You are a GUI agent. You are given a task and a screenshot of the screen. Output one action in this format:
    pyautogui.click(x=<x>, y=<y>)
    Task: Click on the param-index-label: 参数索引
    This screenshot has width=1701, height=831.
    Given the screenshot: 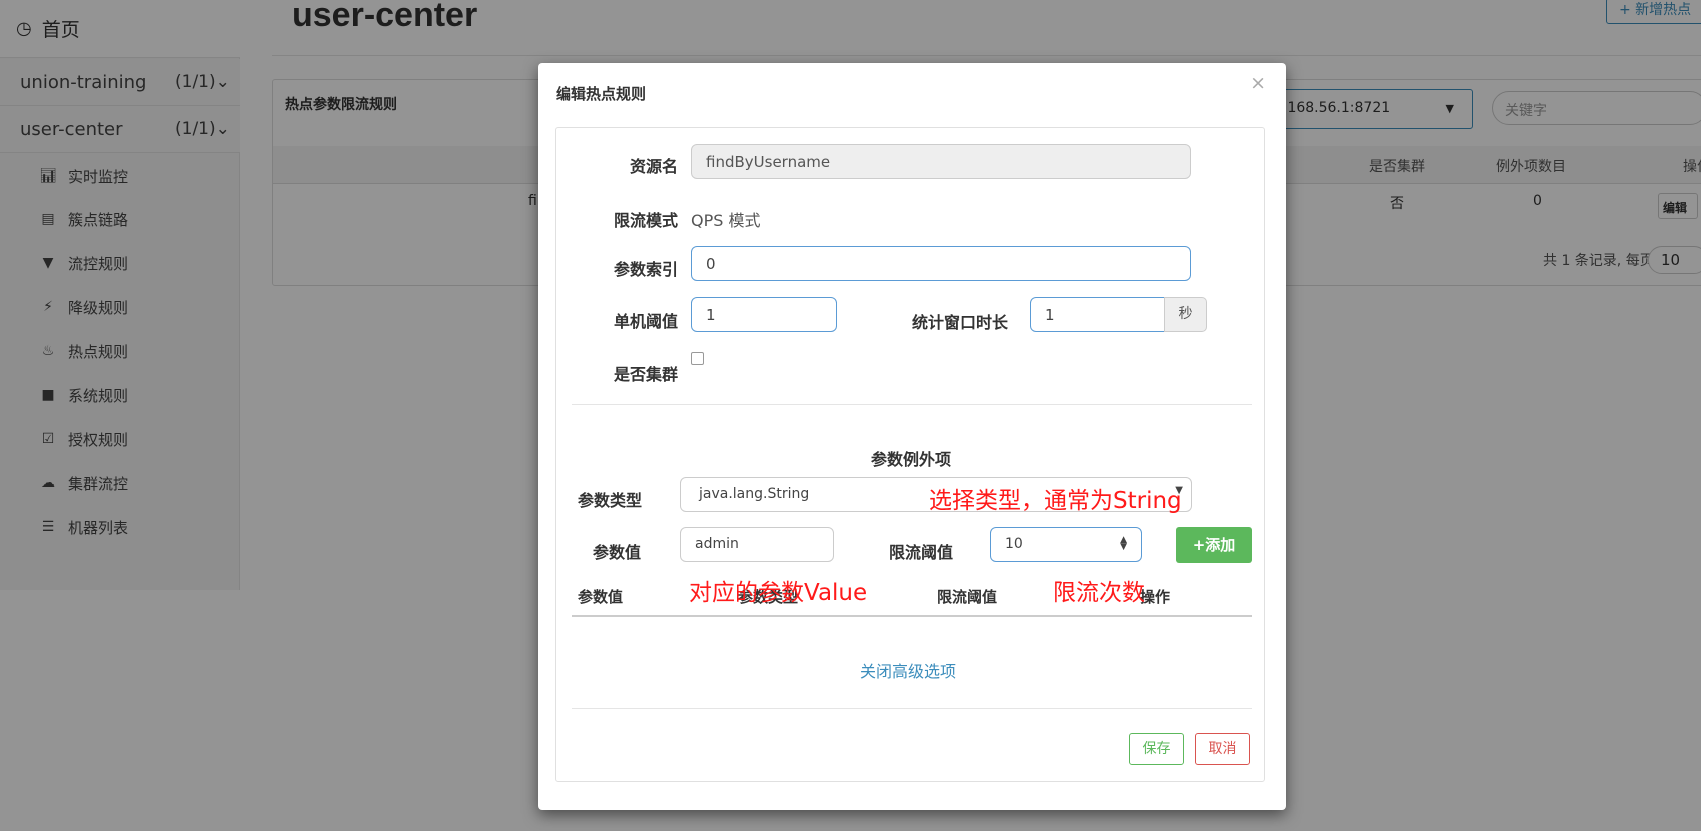 What is the action you would take?
    pyautogui.click(x=645, y=269)
    